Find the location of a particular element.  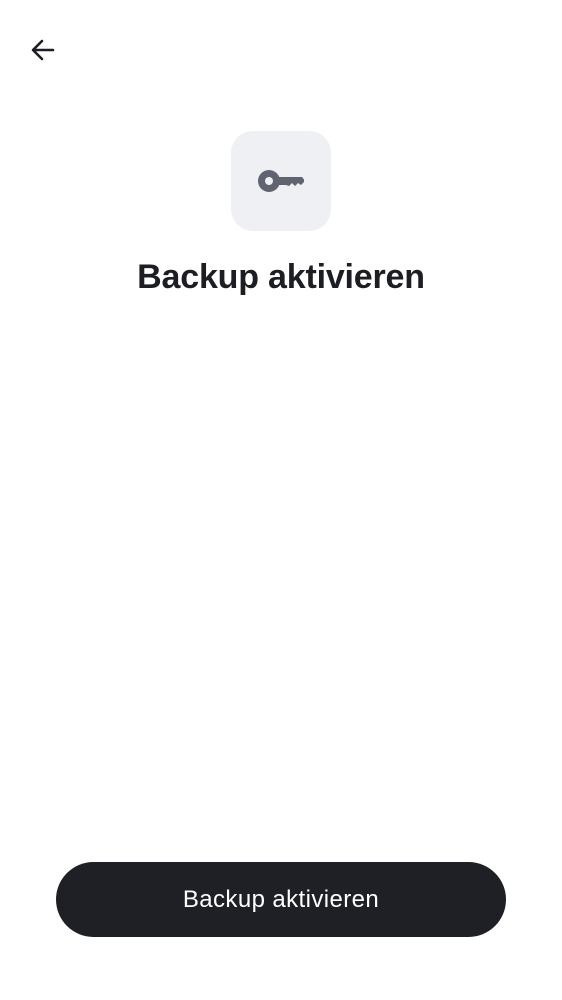

key-icon is located at coordinates (281, 181).